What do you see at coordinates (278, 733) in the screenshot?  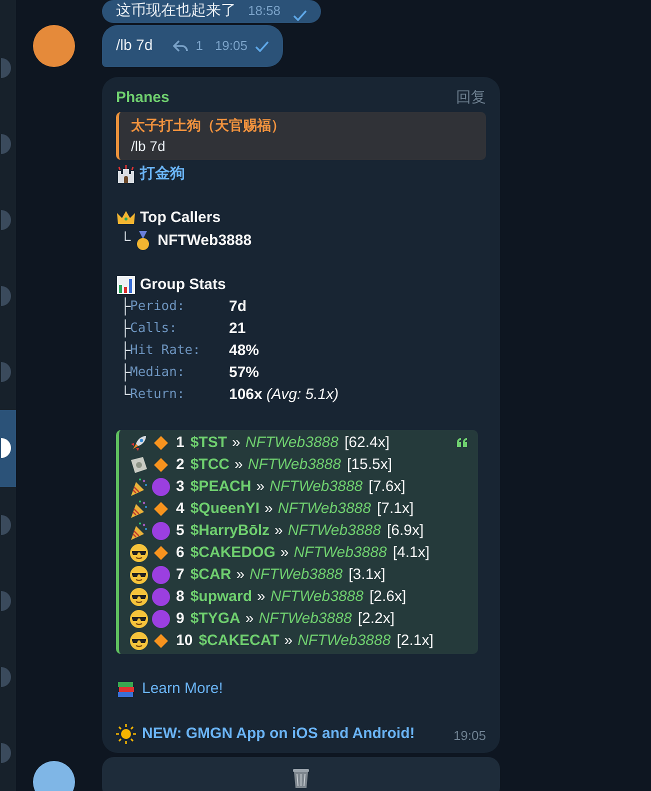 I see `promo-link: NEW: GMGN App on iOS and Android!` at bounding box center [278, 733].